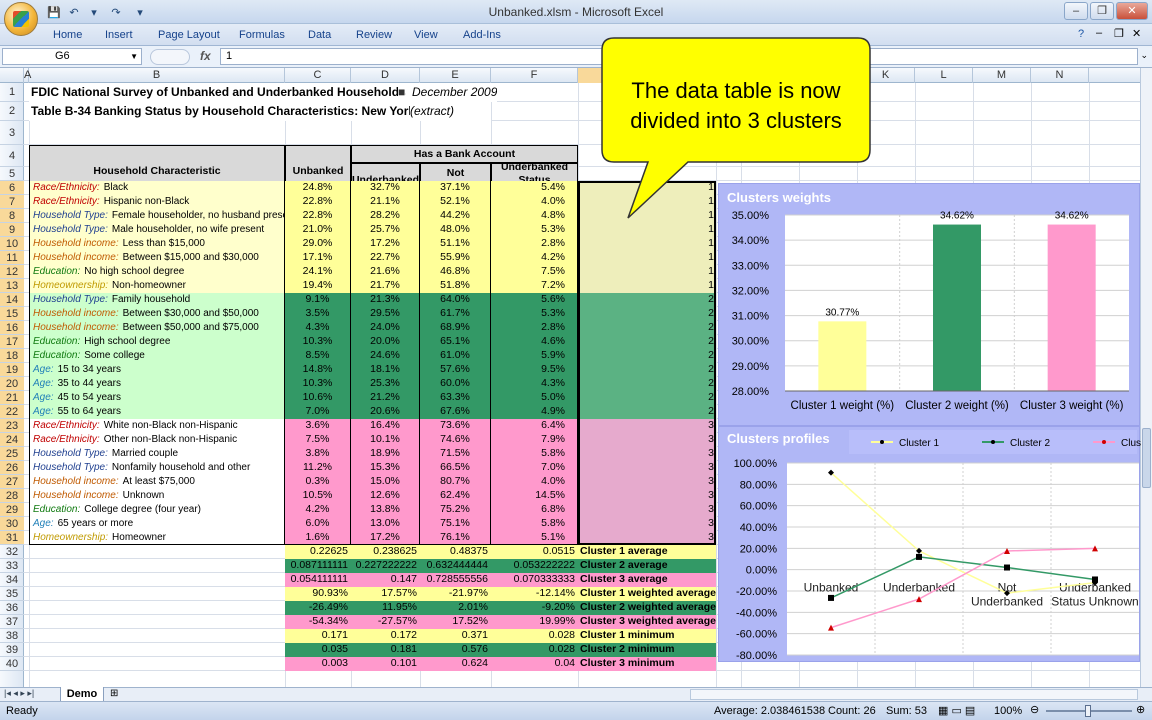 The image size is (1152, 720). Describe the element at coordinates (385, 258) in the screenshot. I see `value-cell-d: 22.7%` at that location.